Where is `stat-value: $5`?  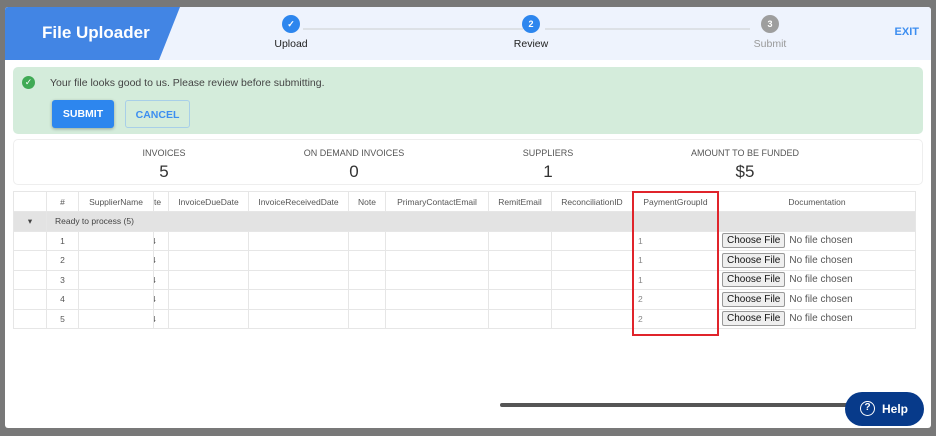 stat-value: $5 is located at coordinates (745, 171).